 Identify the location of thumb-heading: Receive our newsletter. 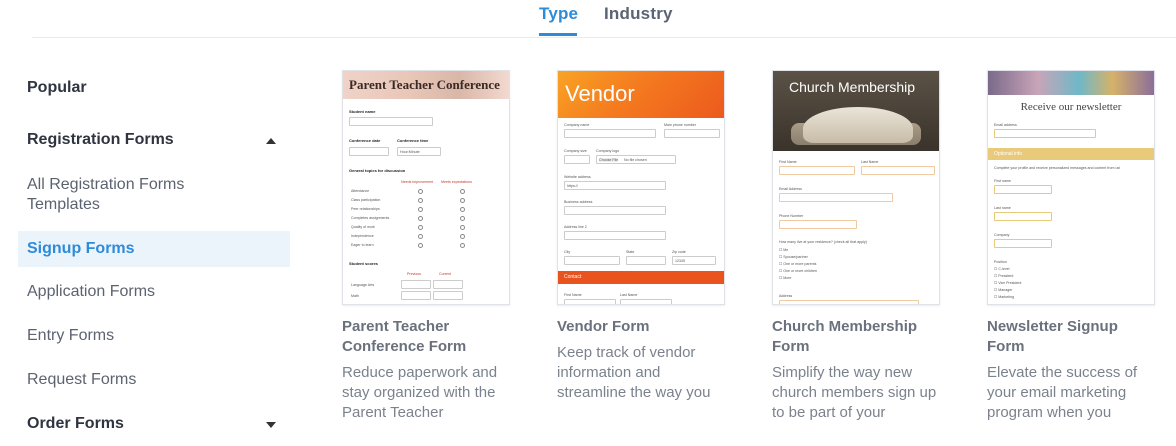
(1071, 107).